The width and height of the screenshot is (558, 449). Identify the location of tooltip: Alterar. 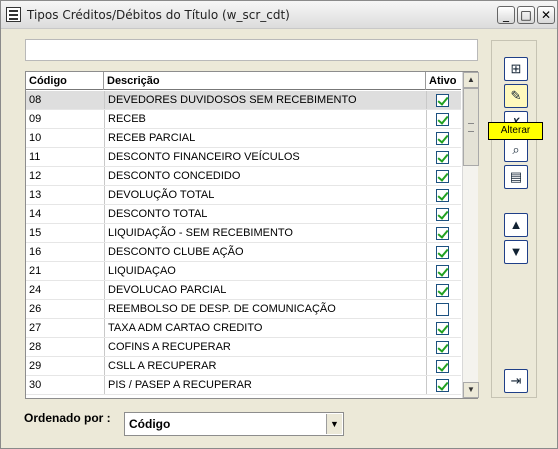
(515, 131).